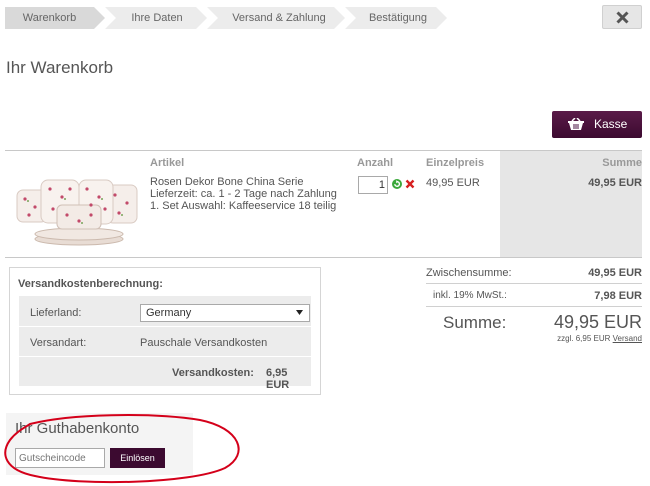 The width and height of the screenshot is (650, 486). Describe the element at coordinates (60, 67) in the screenshot. I see `page-title: Ihr Warenkorb` at that location.